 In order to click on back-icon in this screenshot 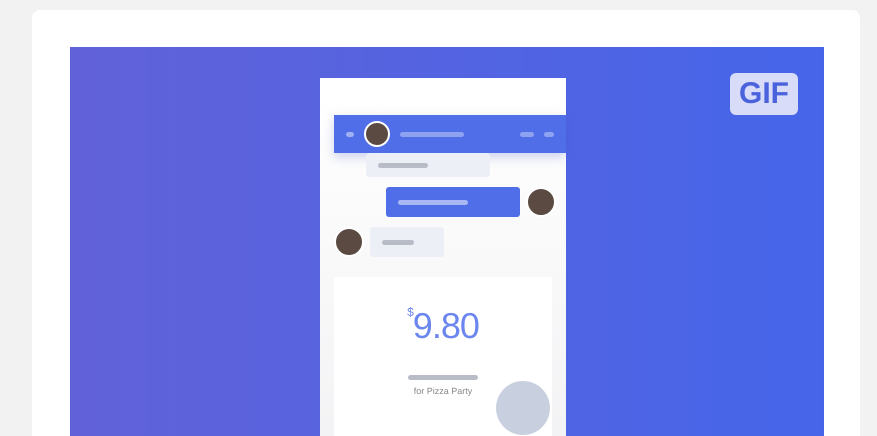, I will do `click(350, 134)`.